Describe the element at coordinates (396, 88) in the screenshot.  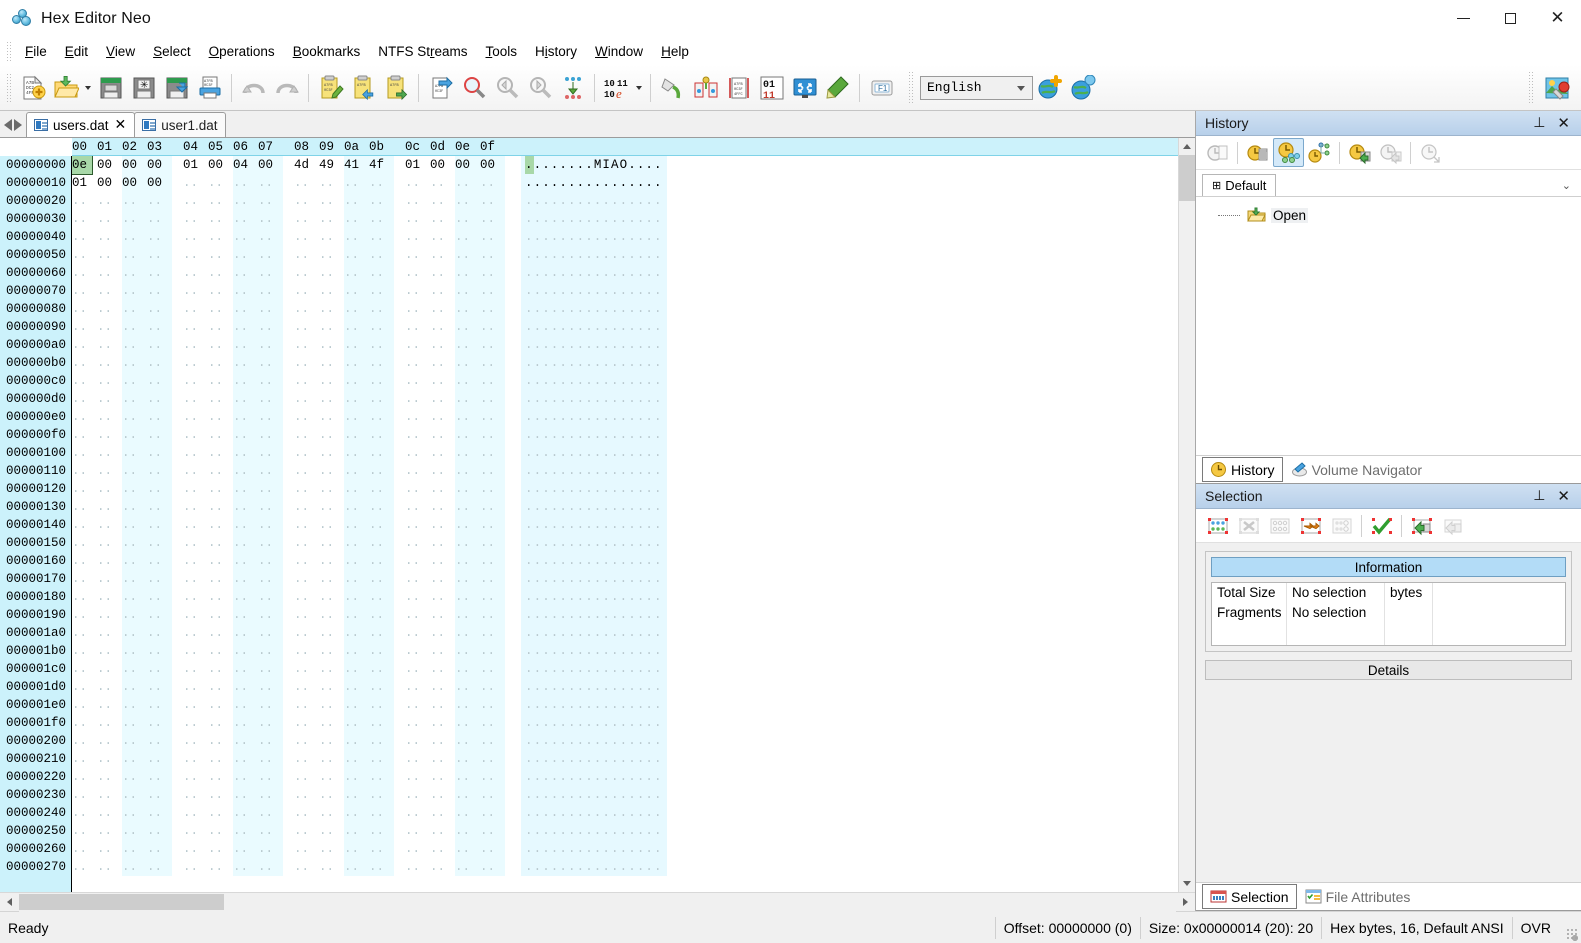
I see `copy-icon: A7FB` at that location.